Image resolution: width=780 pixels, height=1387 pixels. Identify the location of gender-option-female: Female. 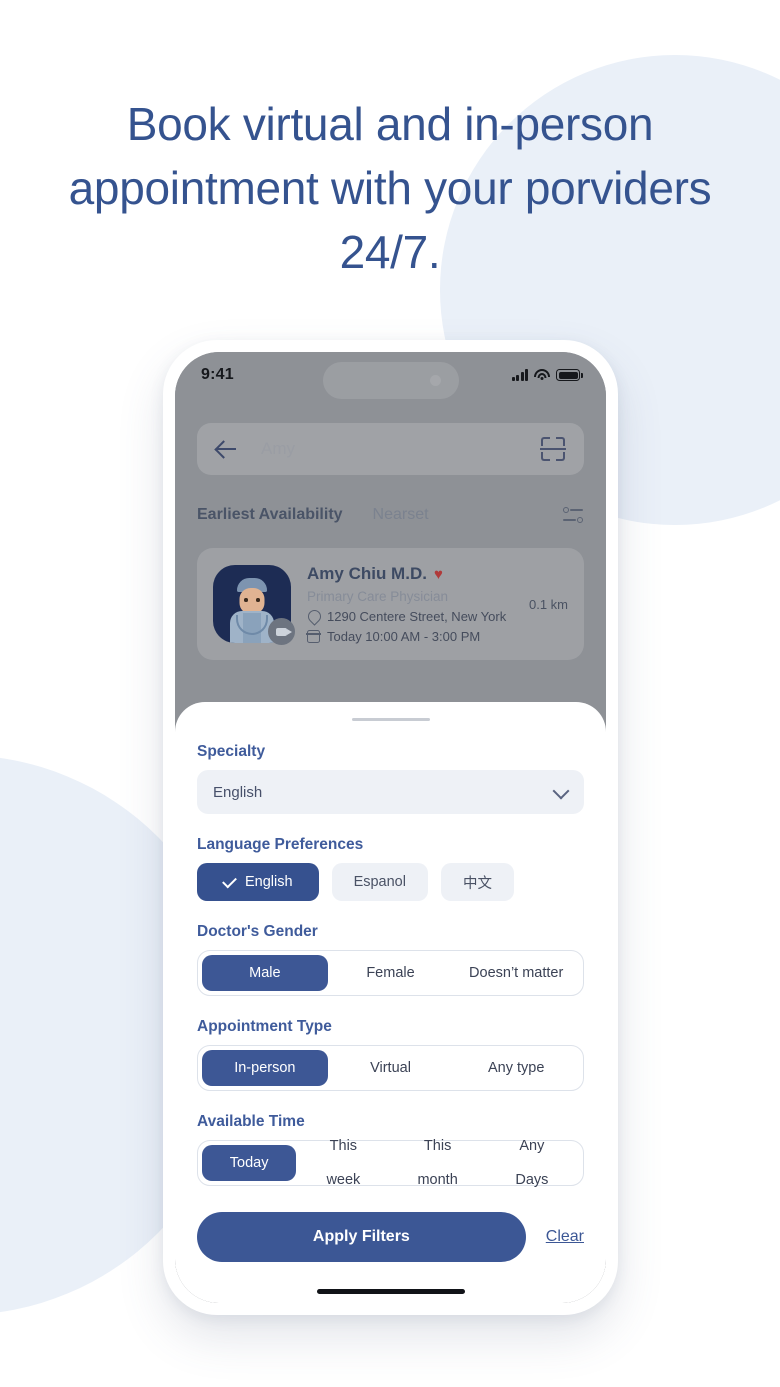
(391, 973).